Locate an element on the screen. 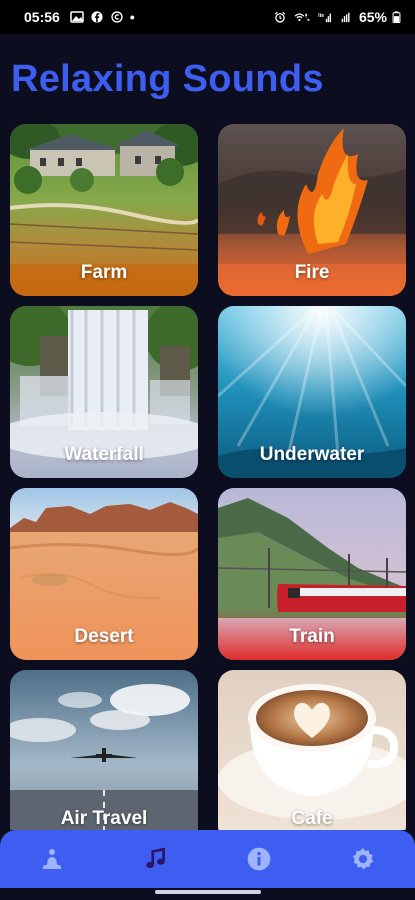 This screenshot has width=415, height=900. sound-label: Farm is located at coordinates (104, 272).